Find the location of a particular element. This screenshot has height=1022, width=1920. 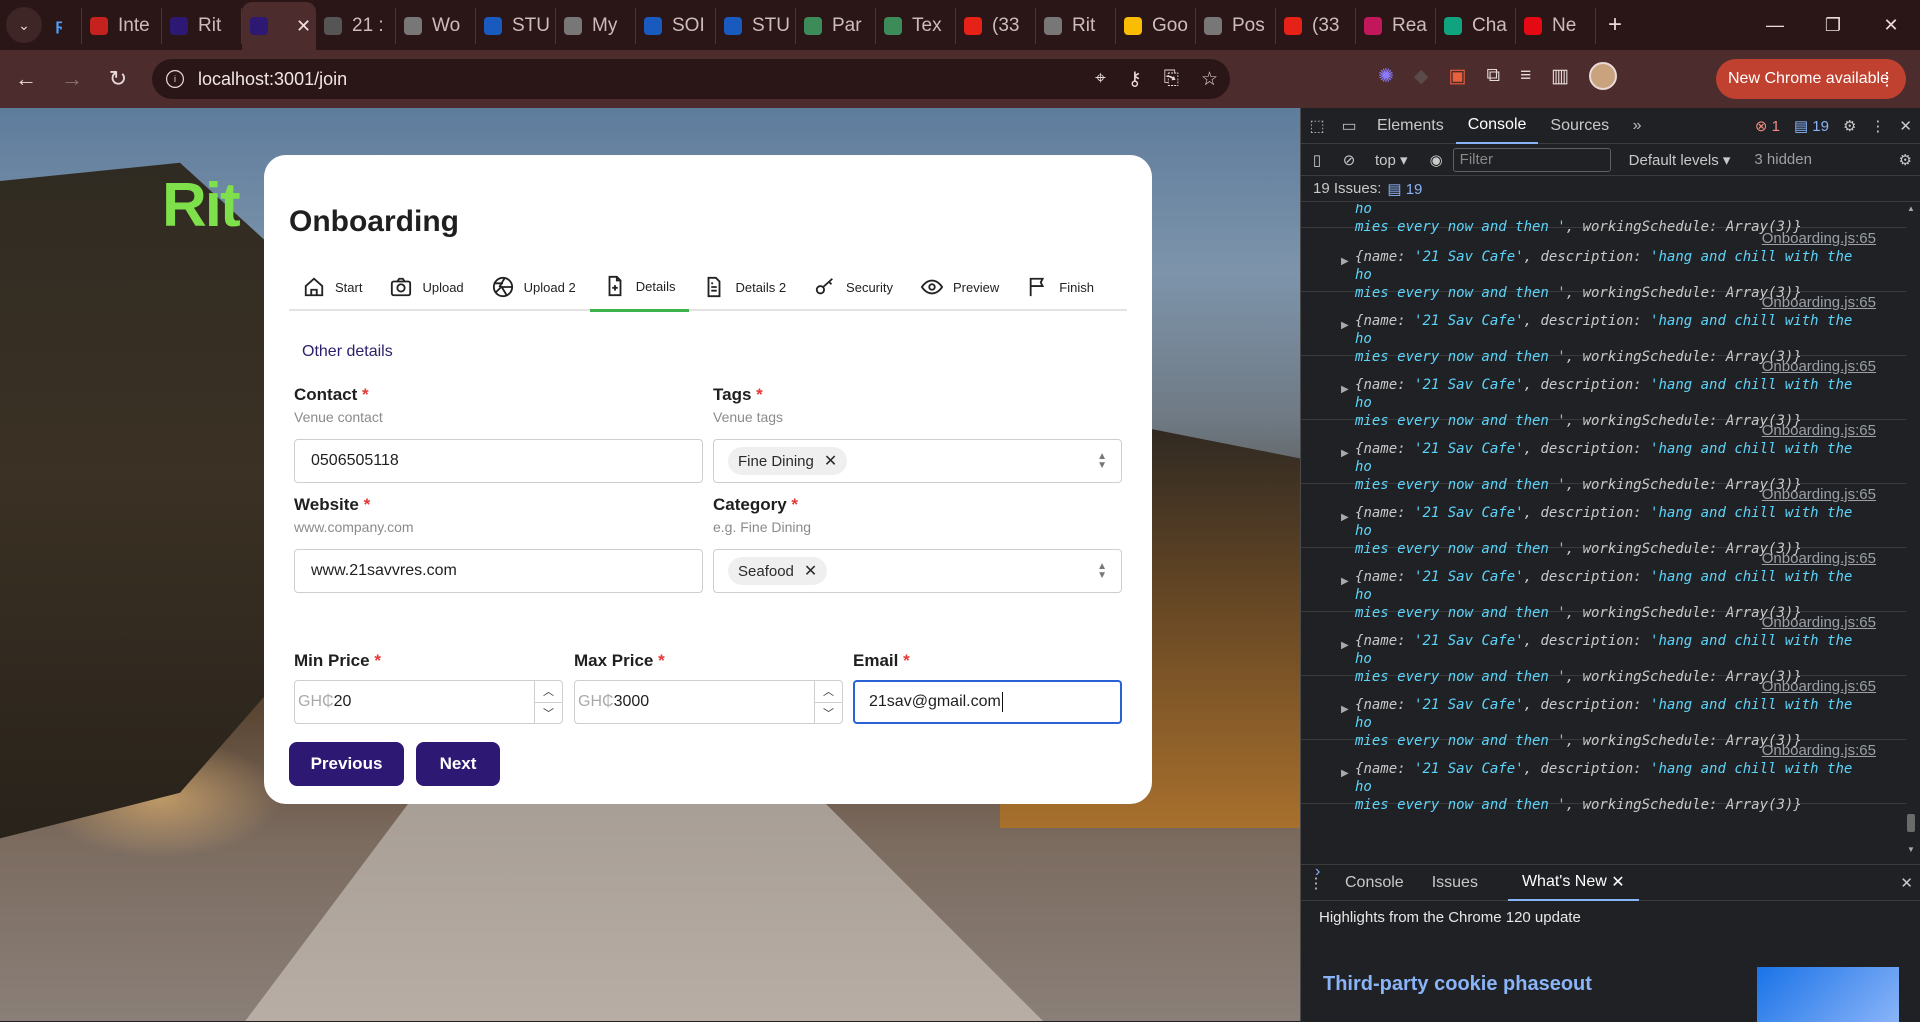

close-window-button: ✕ is located at coordinates (1891, 25).